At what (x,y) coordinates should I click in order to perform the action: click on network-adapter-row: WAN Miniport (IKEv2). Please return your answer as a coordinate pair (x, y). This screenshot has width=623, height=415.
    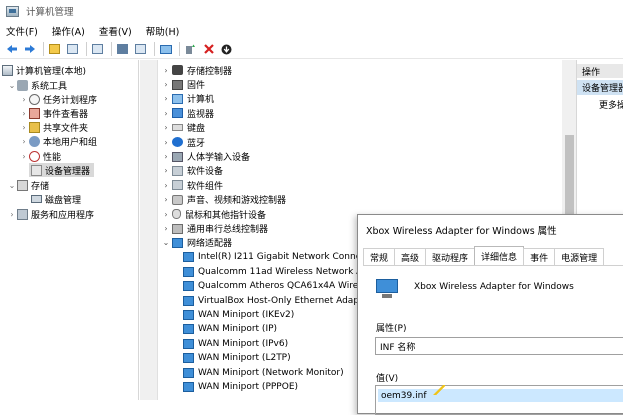
    Looking at the image, I should click on (238, 315).